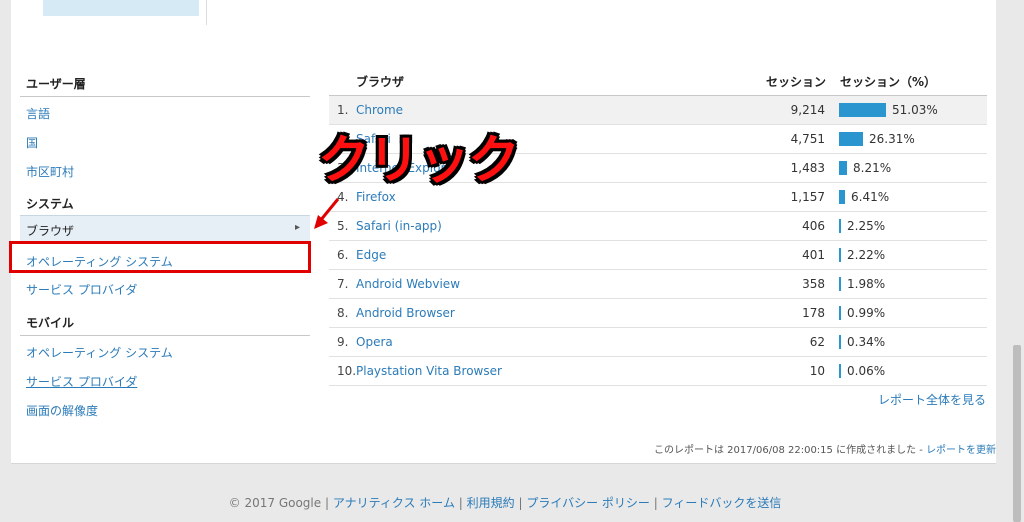 The width and height of the screenshot is (1024, 522). Describe the element at coordinates (796, 81) in the screenshot. I see `column-header-sessions: セッション` at that location.